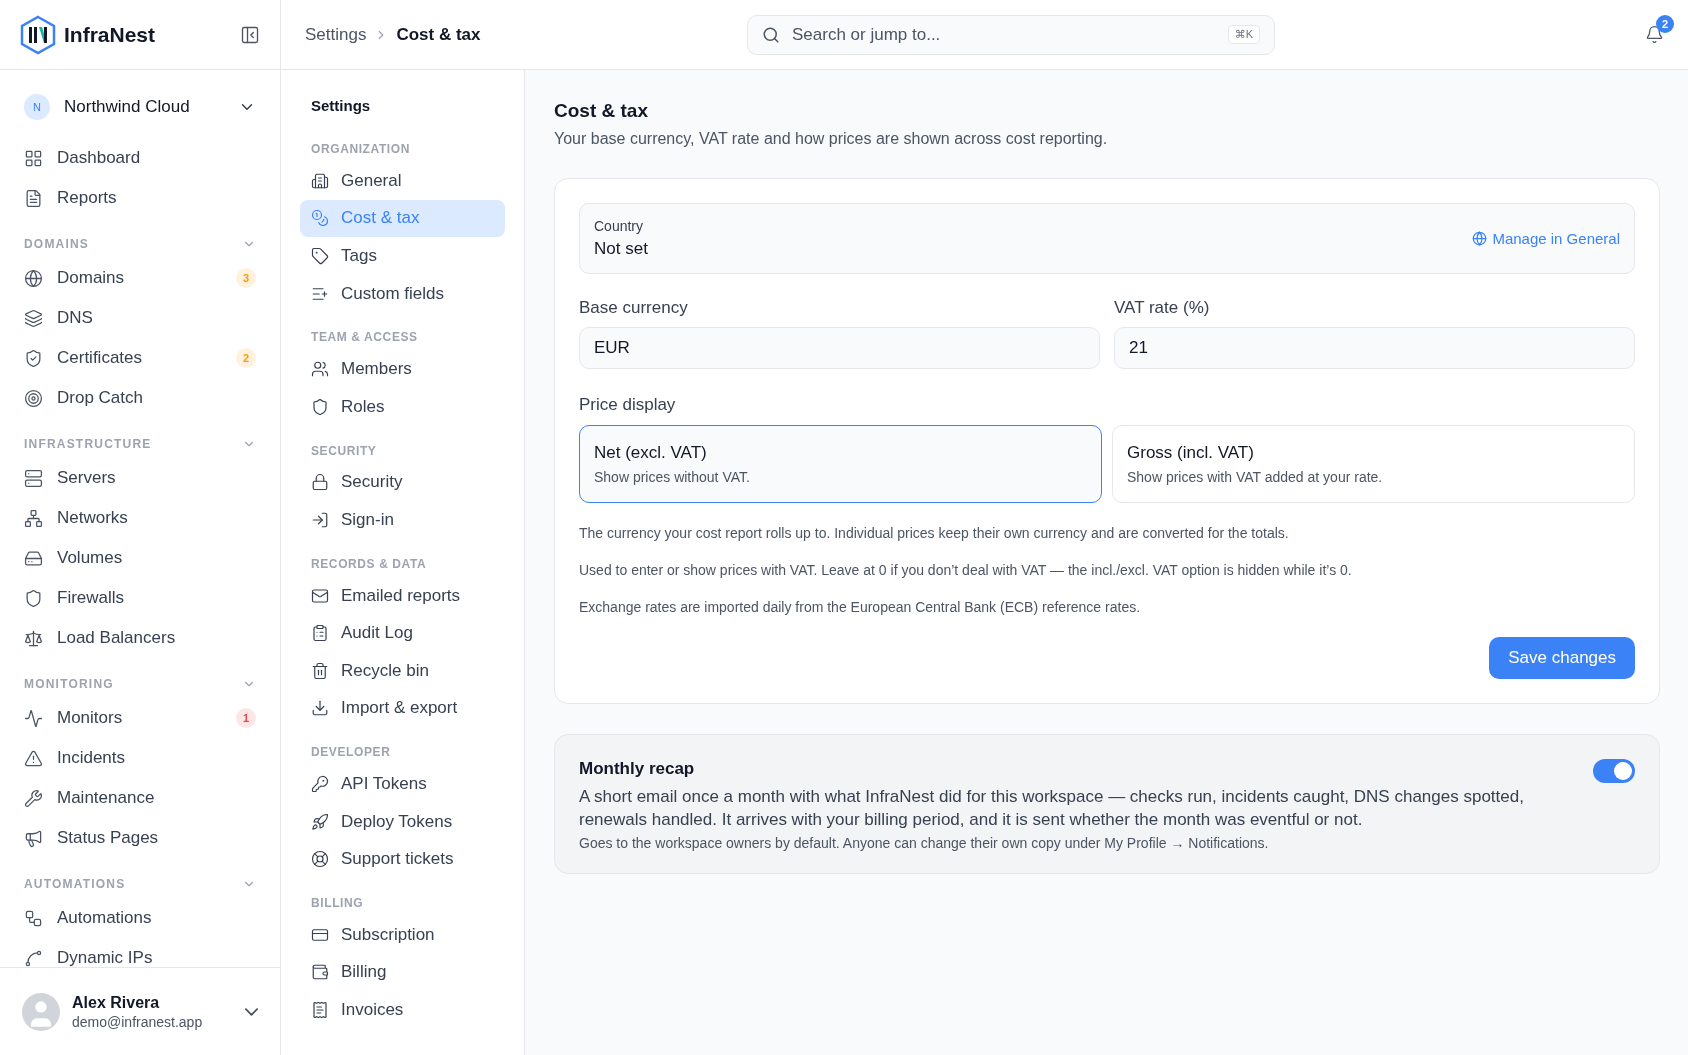 The image size is (1688, 1055). What do you see at coordinates (402, 293) in the screenshot?
I see `settings-nav-item: Custom fields` at bounding box center [402, 293].